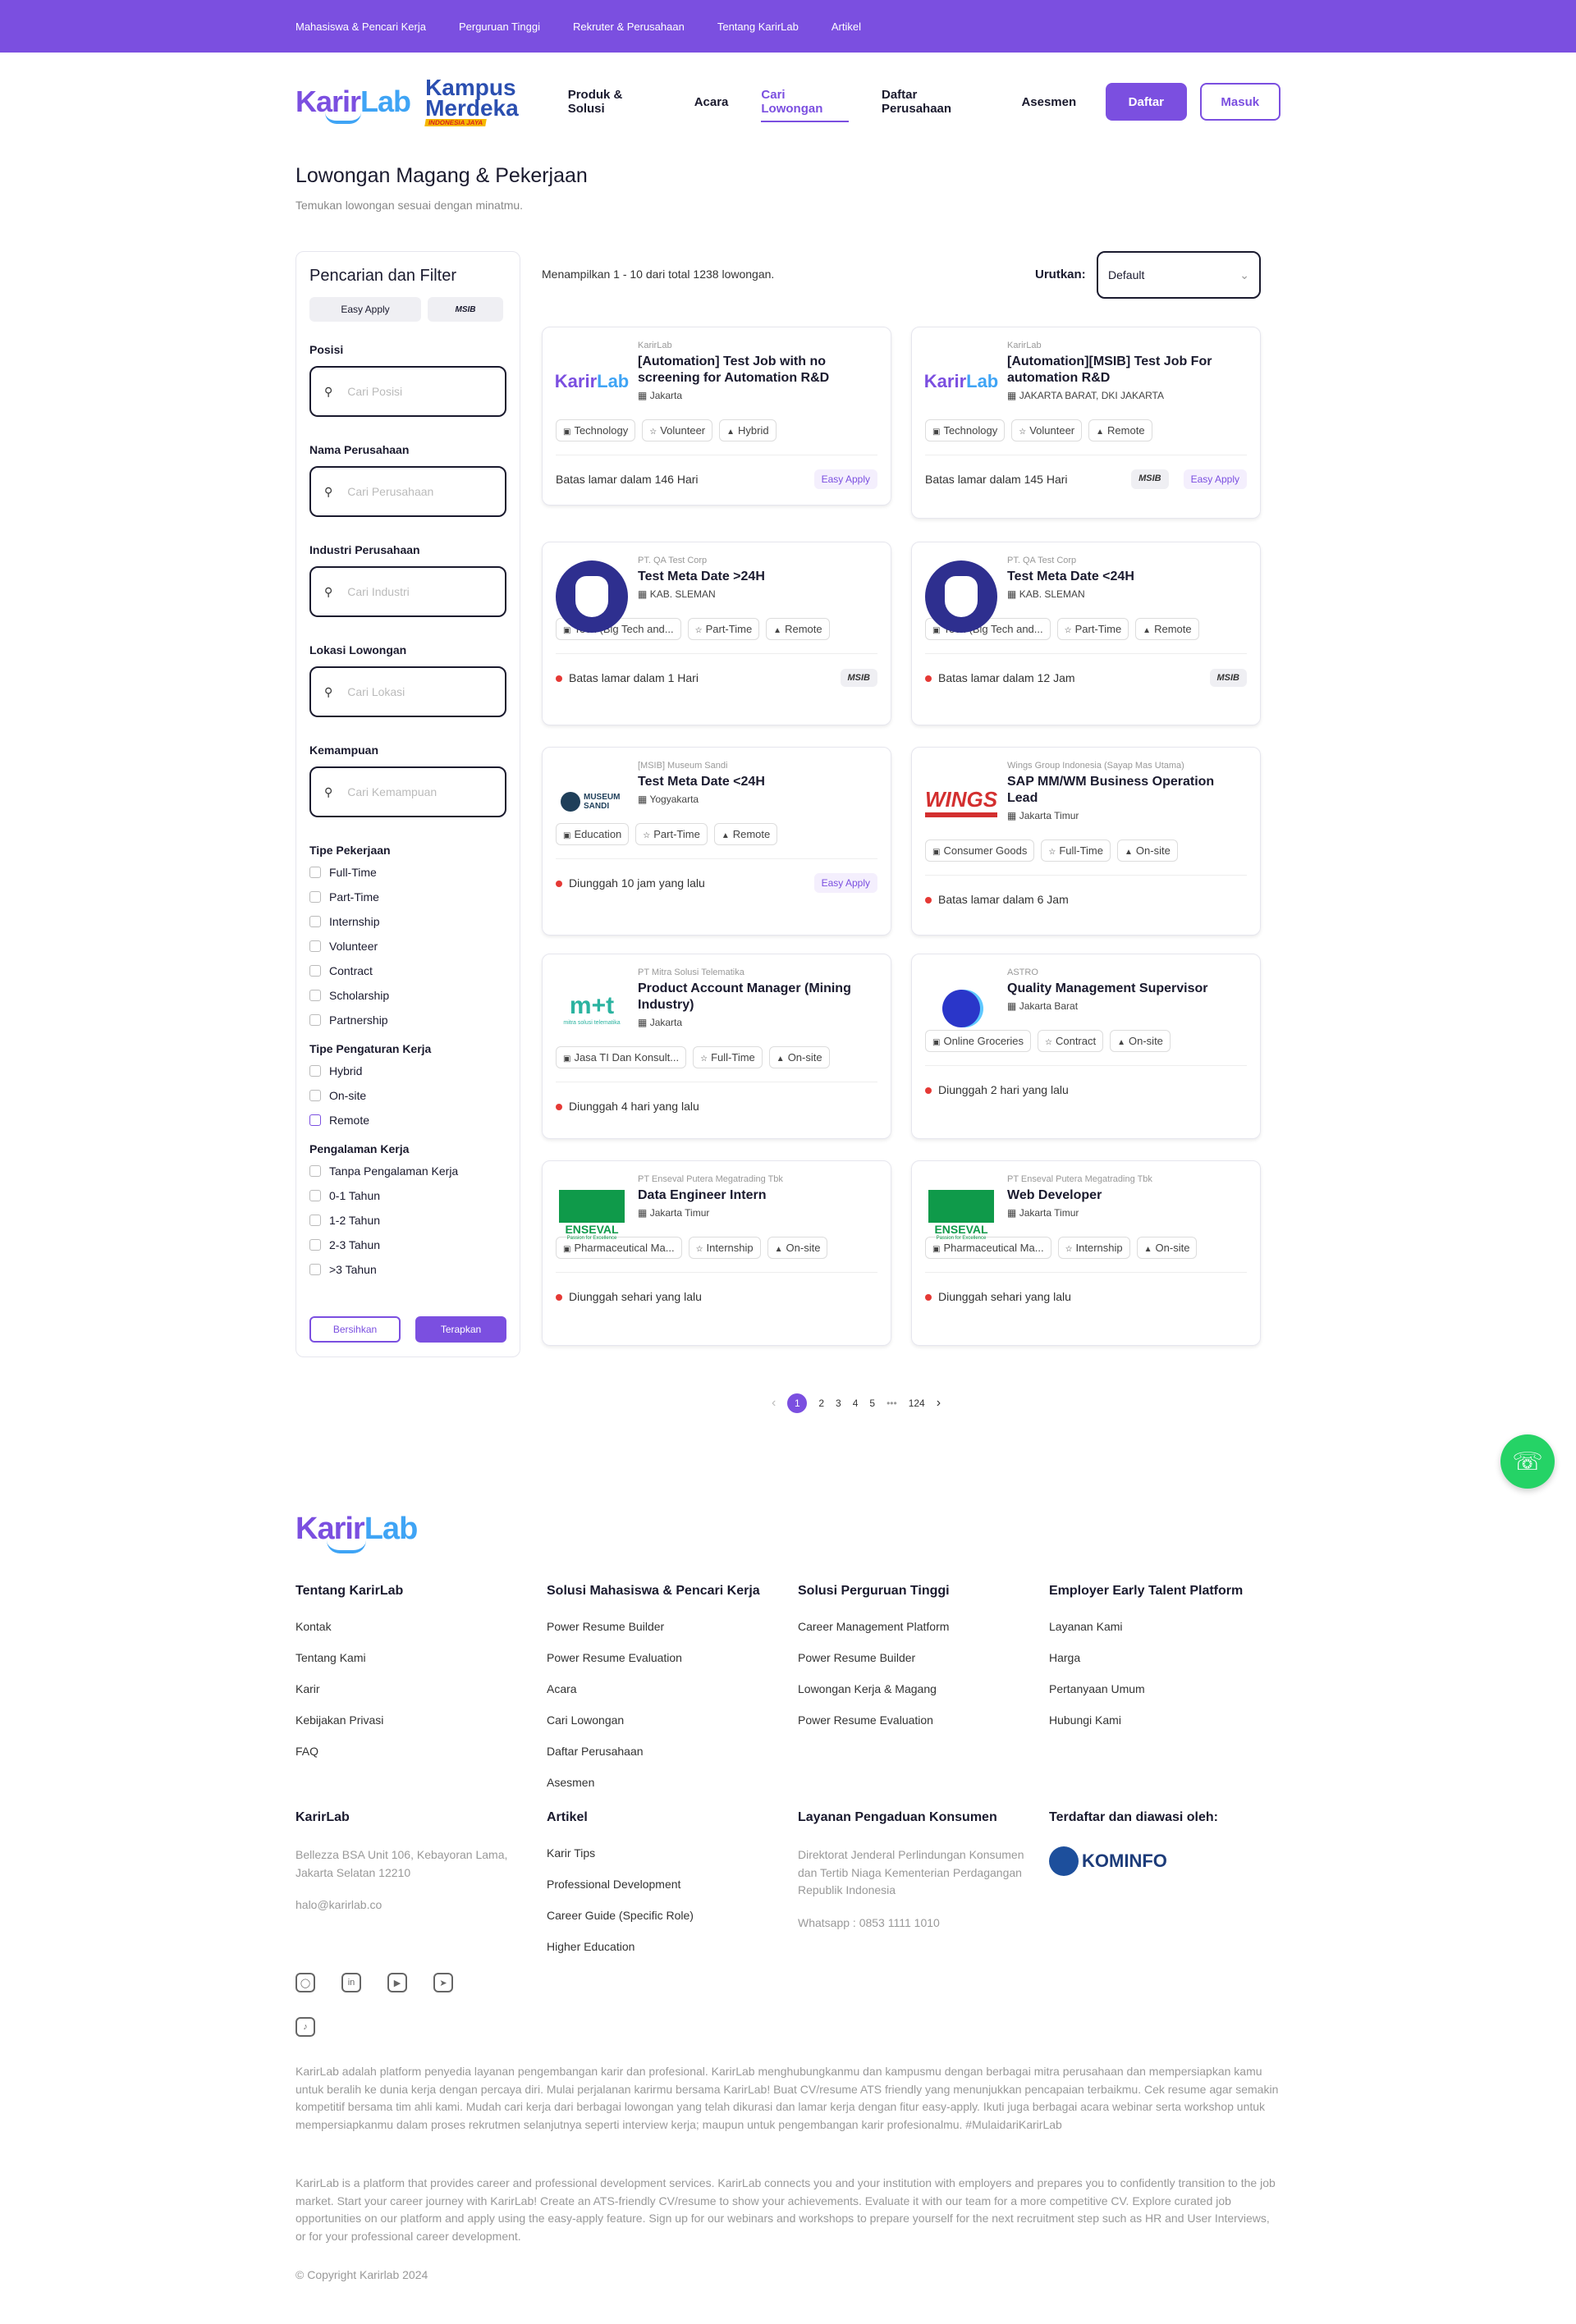 This screenshot has height=2324, width=1576. What do you see at coordinates (670, 1751) in the screenshot?
I see `footer-link: Daftar Perusahaan` at bounding box center [670, 1751].